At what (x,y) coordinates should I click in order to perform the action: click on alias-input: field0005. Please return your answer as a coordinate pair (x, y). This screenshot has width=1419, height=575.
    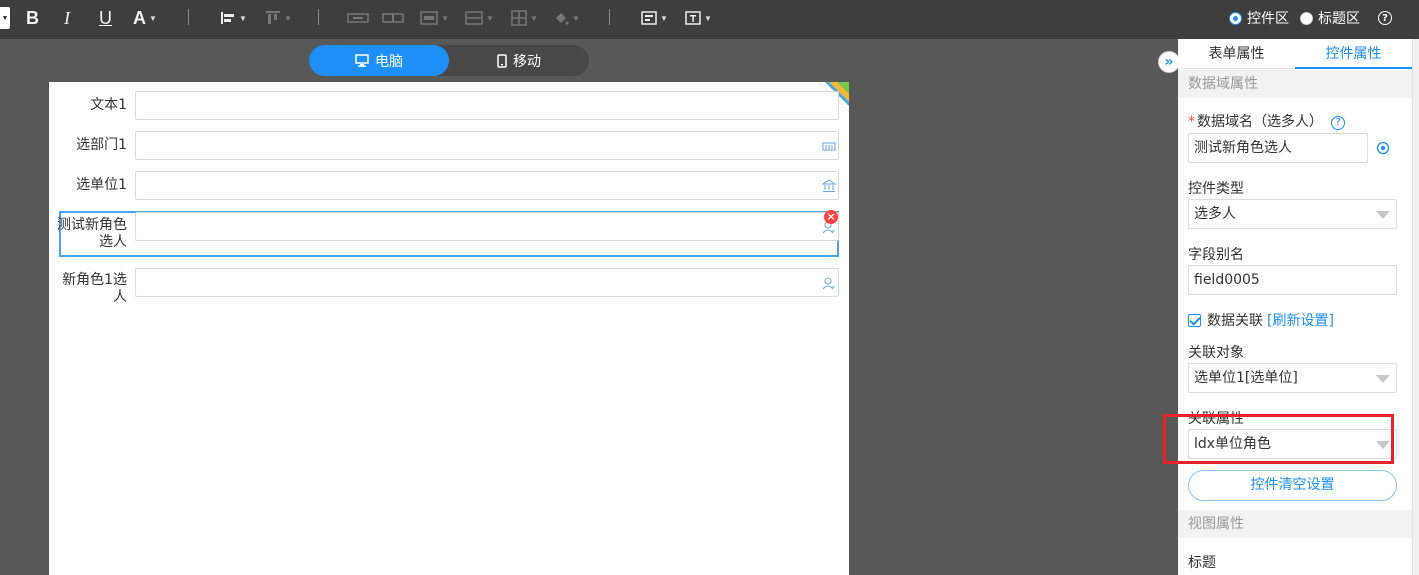
    Looking at the image, I should click on (1292, 280).